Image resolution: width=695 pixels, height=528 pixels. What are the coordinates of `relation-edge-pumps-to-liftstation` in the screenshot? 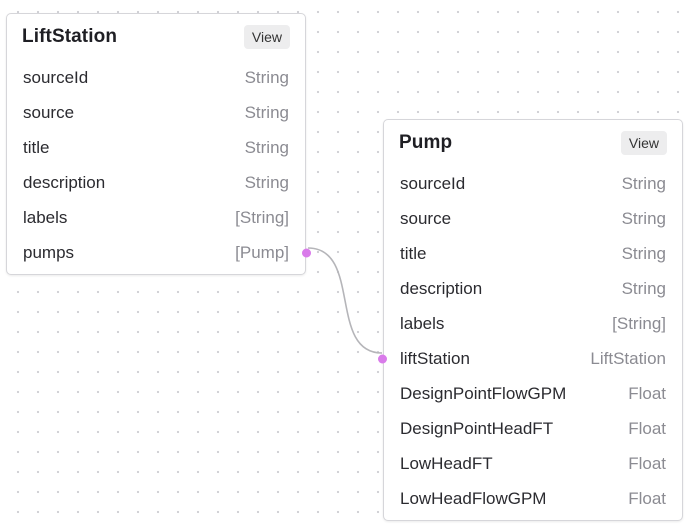 It's located at (345, 300).